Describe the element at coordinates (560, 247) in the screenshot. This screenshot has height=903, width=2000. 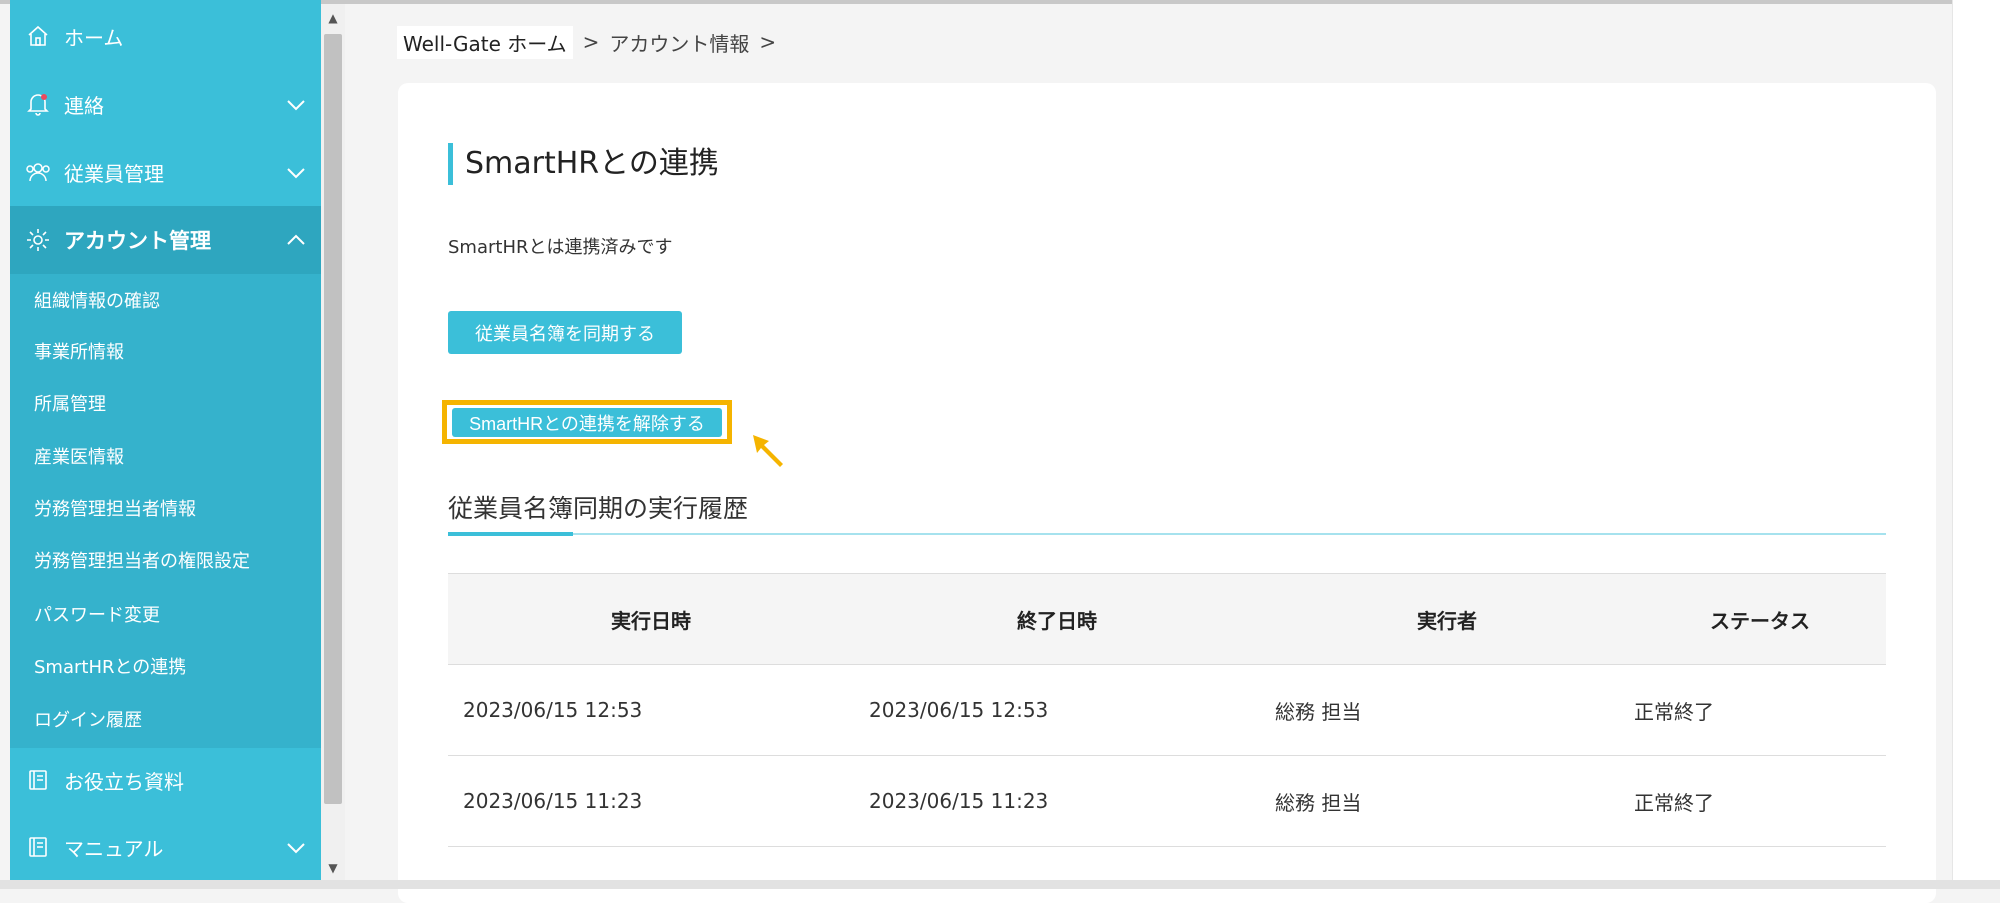
I see `status-text: SmartHRとは連携済みです` at that location.